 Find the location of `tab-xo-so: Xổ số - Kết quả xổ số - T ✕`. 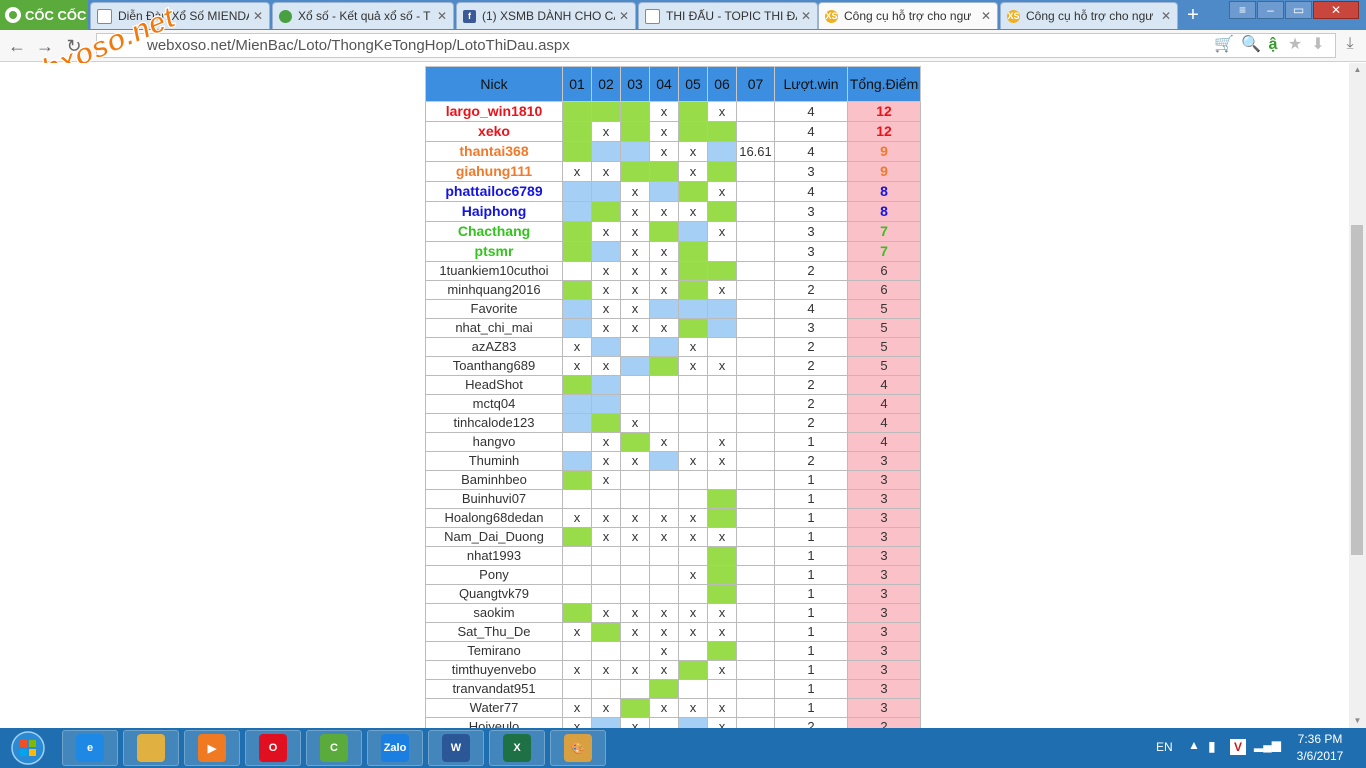

tab-xo-so: Xổ số - Kết quả xổ số - T ✕ is located at coordinates (363, 15).